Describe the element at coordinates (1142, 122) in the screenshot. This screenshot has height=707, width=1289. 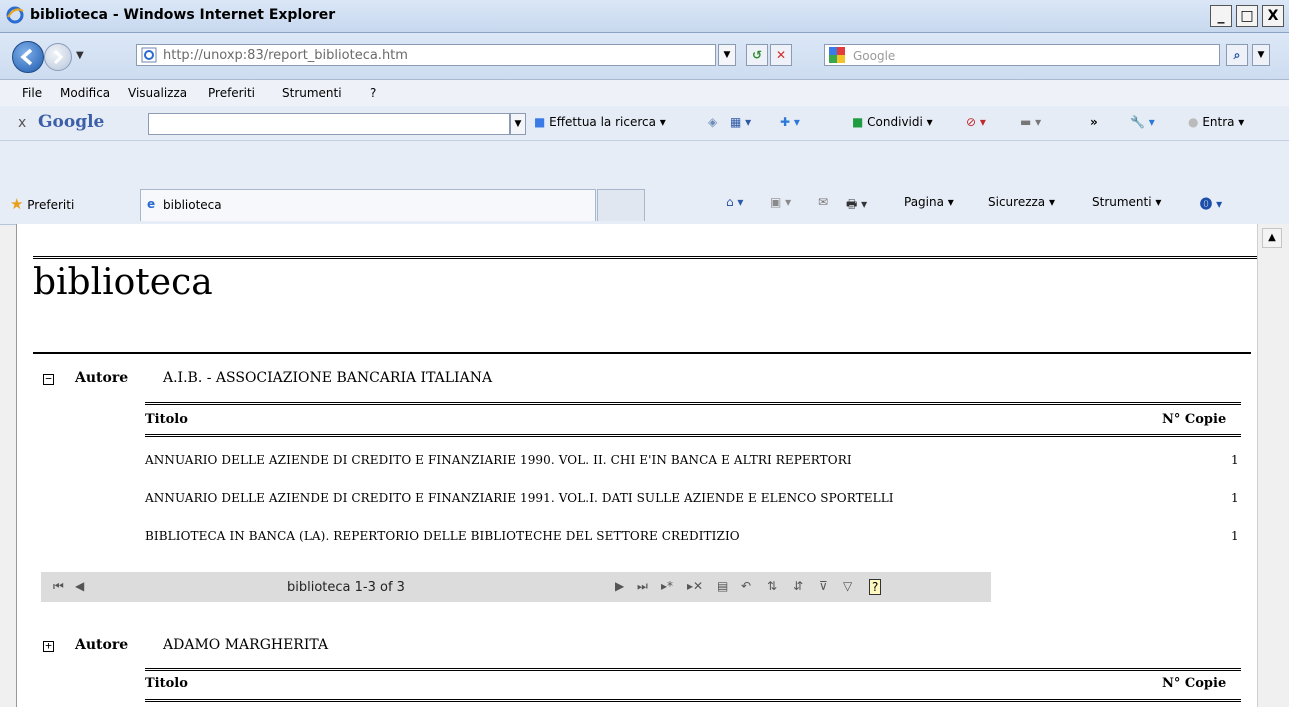
I see `wrench-icon: 🔧 ▾` at that location.